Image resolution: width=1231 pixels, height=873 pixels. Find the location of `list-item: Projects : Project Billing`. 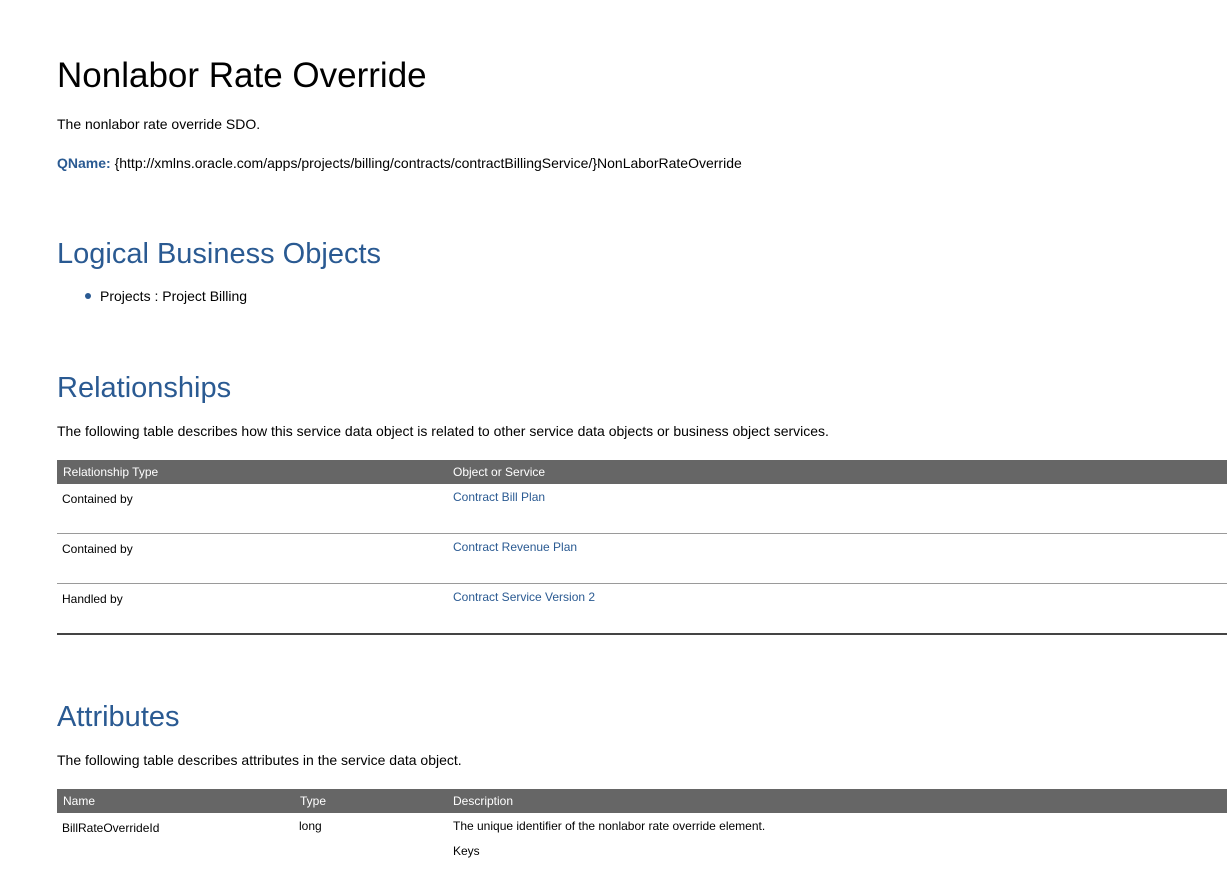

list-item: Projects : Project Billing is located at coordinates (165, 296).